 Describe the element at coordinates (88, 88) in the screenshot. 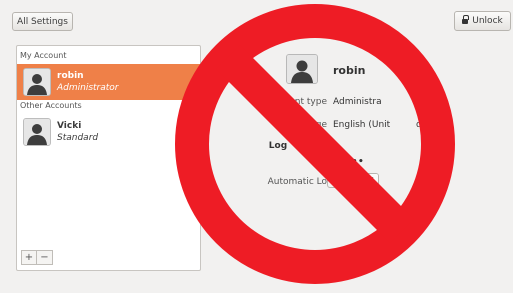

I see `account-role: Administrator` at that location.